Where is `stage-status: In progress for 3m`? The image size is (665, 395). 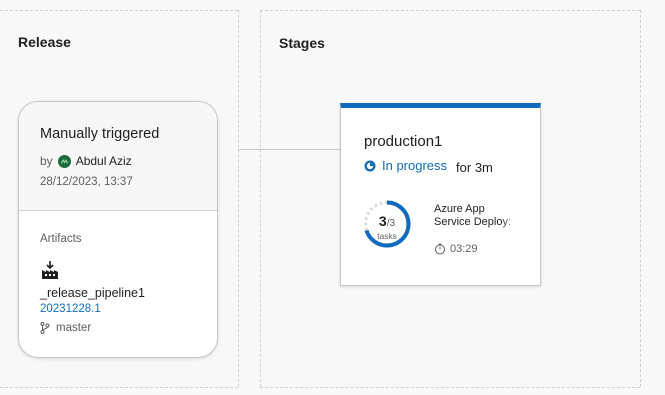
stage-status: In progress for 3m is located at coordinates (428, 165).